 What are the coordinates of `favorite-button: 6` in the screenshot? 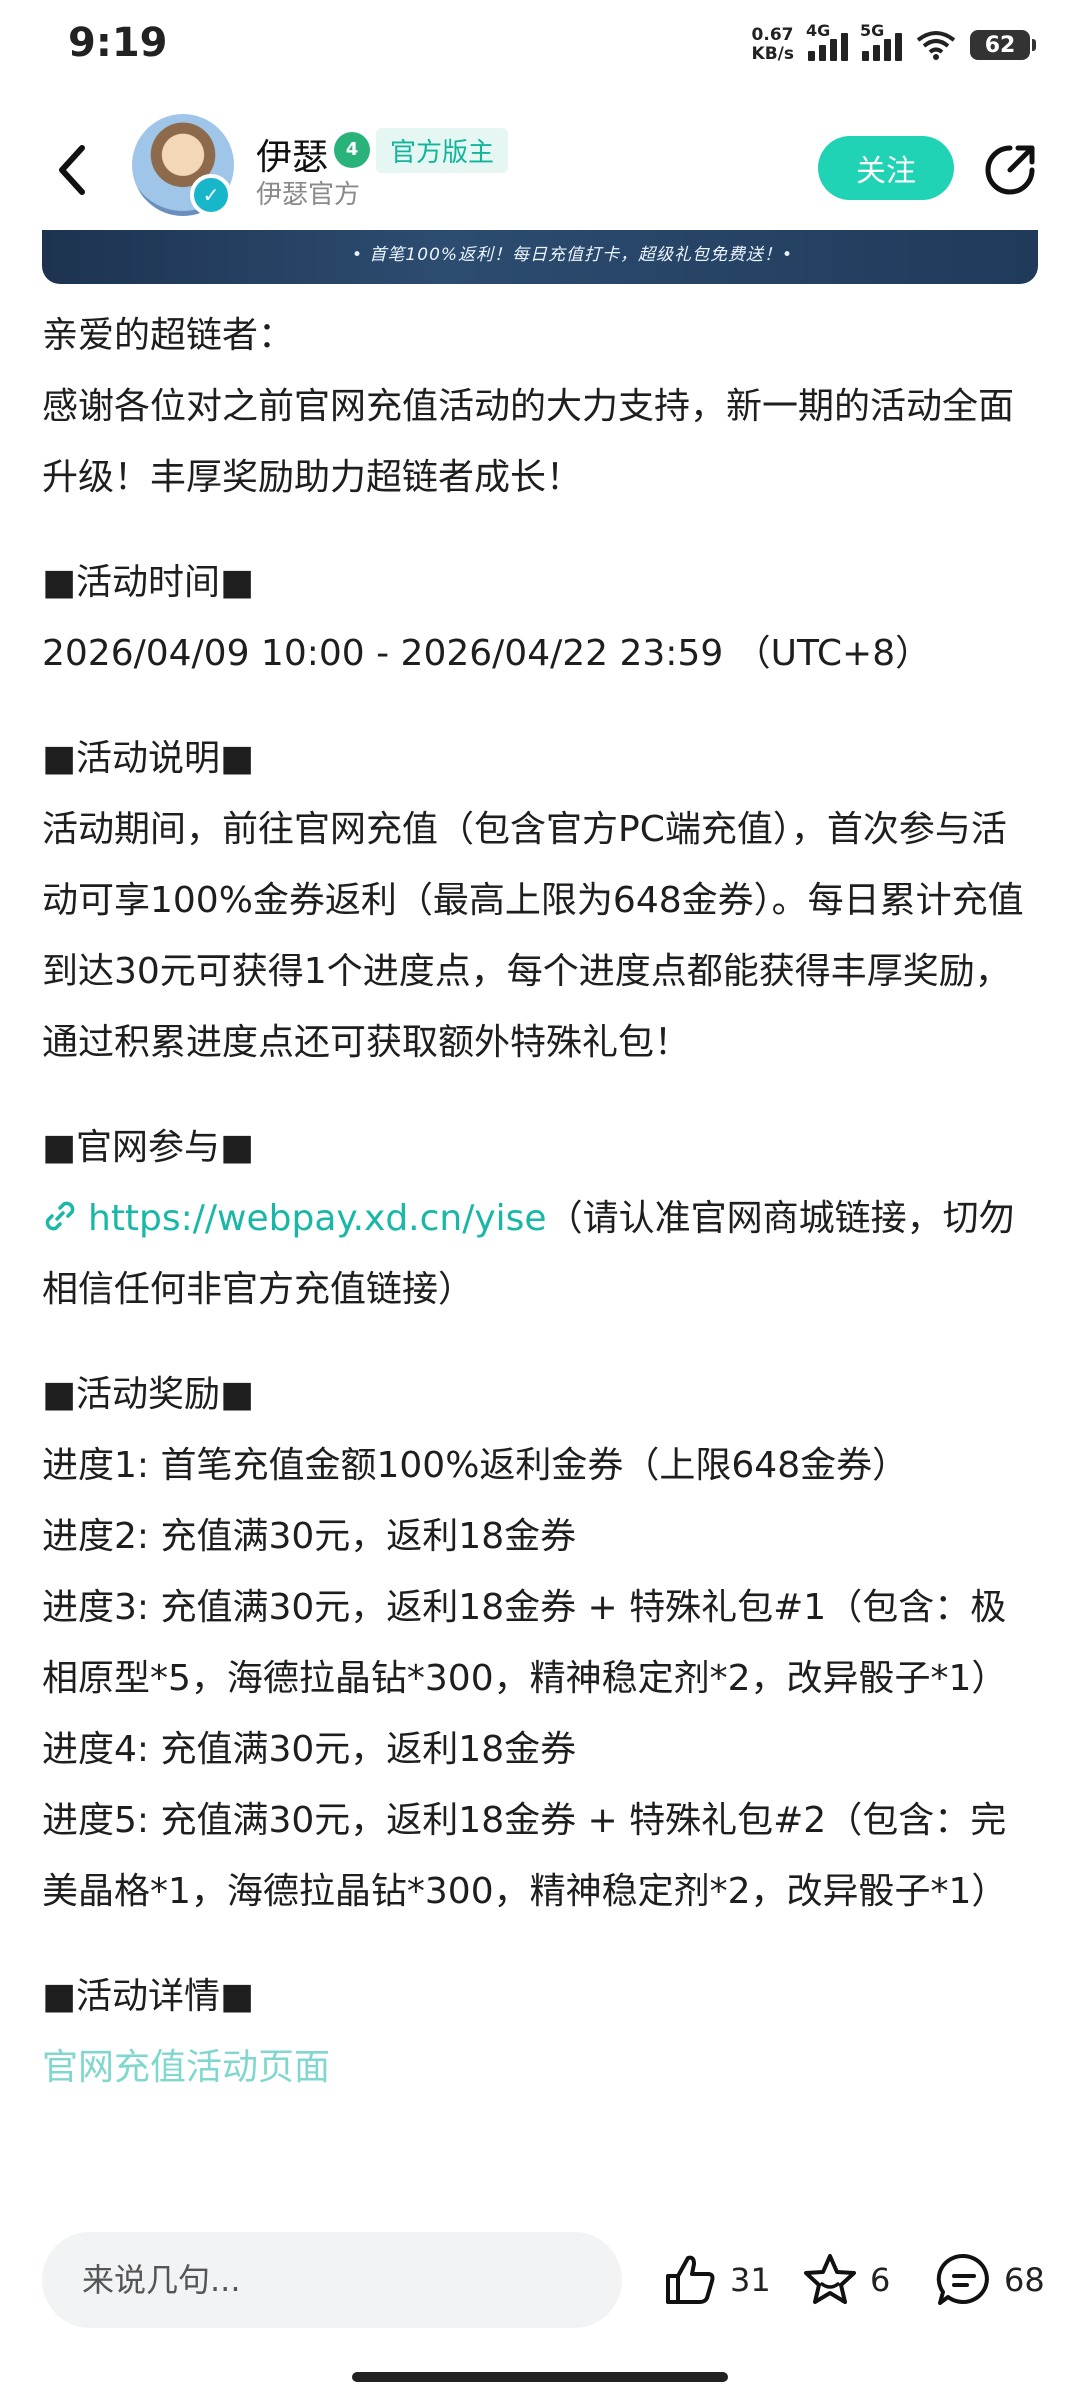 It's located at (845, 2280).